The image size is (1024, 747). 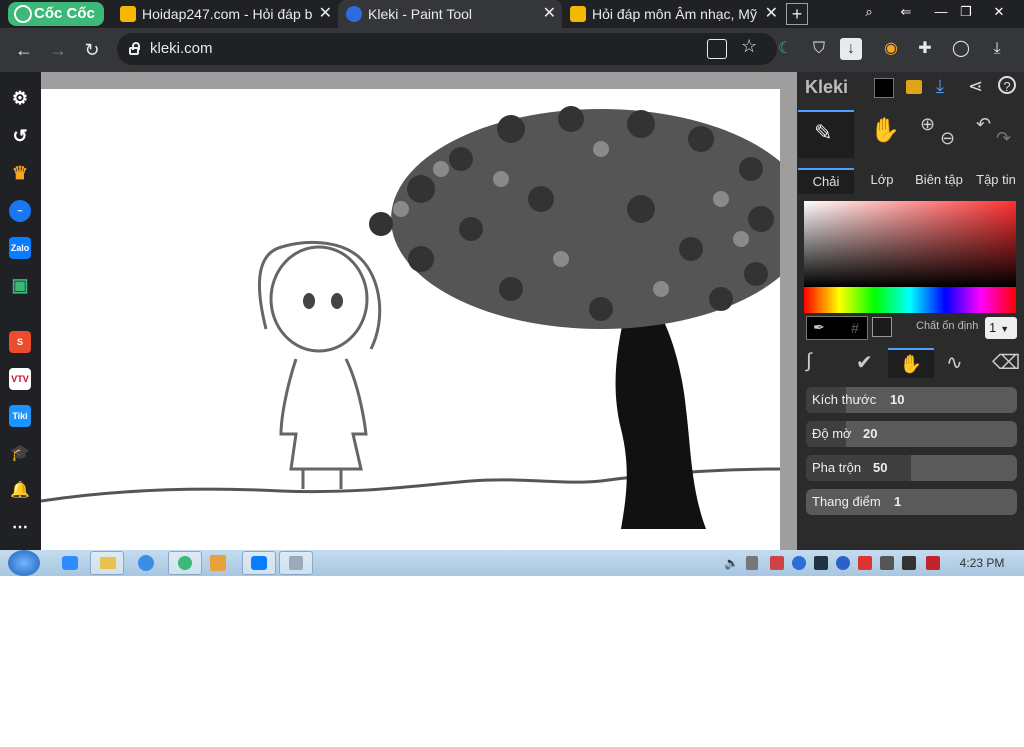 What do you see at coordinates (975, 86) in the screenshot?
I see `share-icon: ⋖` at bounding box center [975, 86].